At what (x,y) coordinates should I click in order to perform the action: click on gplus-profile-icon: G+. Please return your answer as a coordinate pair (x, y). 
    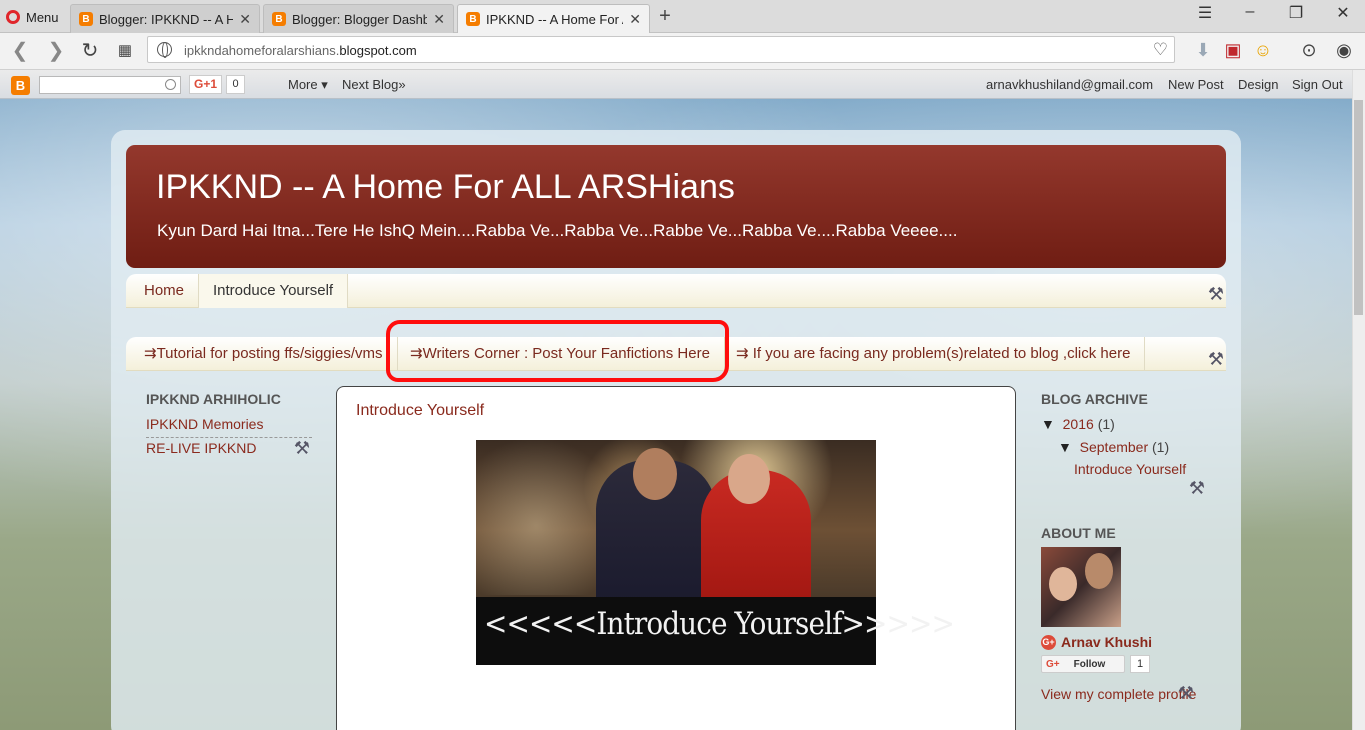
    Looking at the image, I should click on (1048, 642).